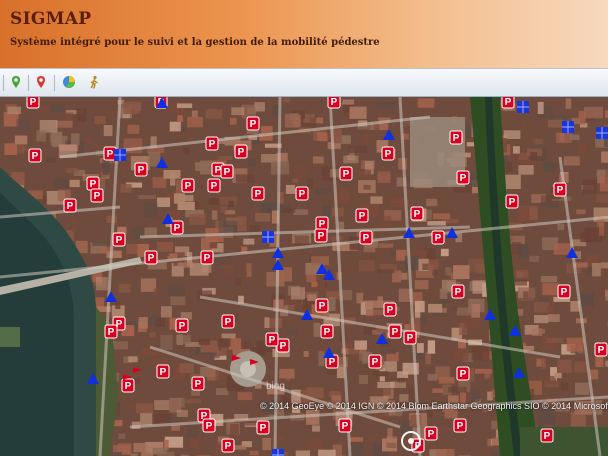  What do you see at coordinates (275, 386) in the screenshot?
I see `bing-logo: bing` at bounding box center [275, 386].